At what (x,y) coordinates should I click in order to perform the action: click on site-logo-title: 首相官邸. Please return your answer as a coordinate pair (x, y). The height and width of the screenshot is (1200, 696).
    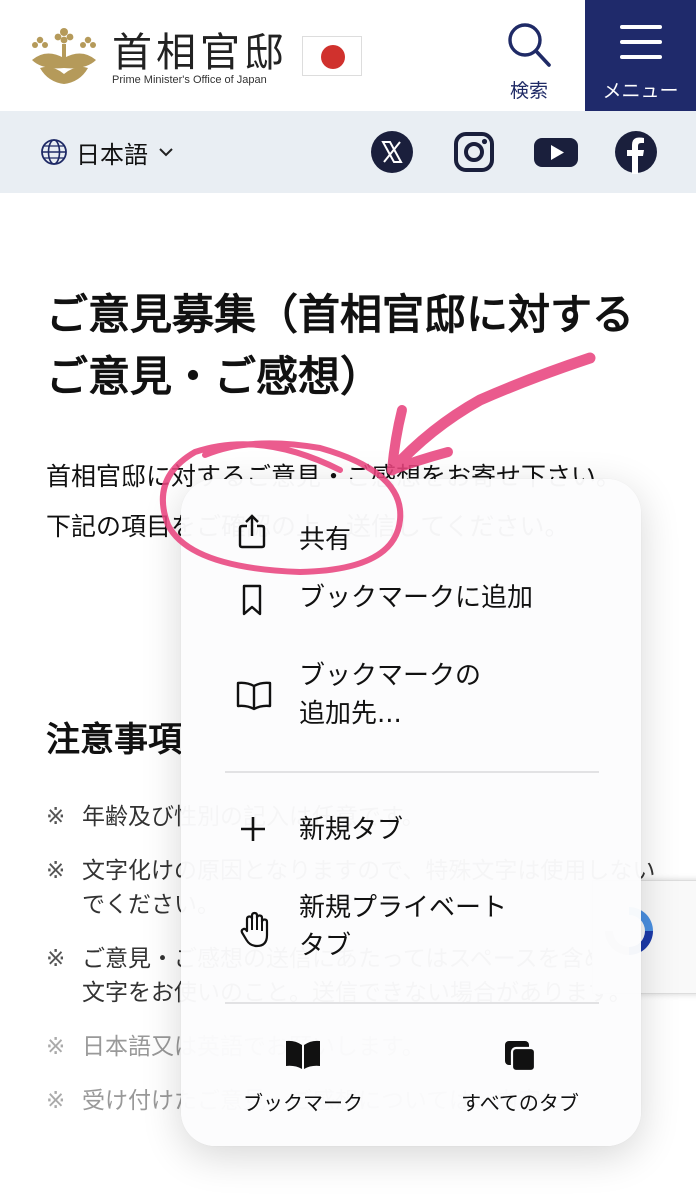
    Looking at the image, I should click on (200, 49).